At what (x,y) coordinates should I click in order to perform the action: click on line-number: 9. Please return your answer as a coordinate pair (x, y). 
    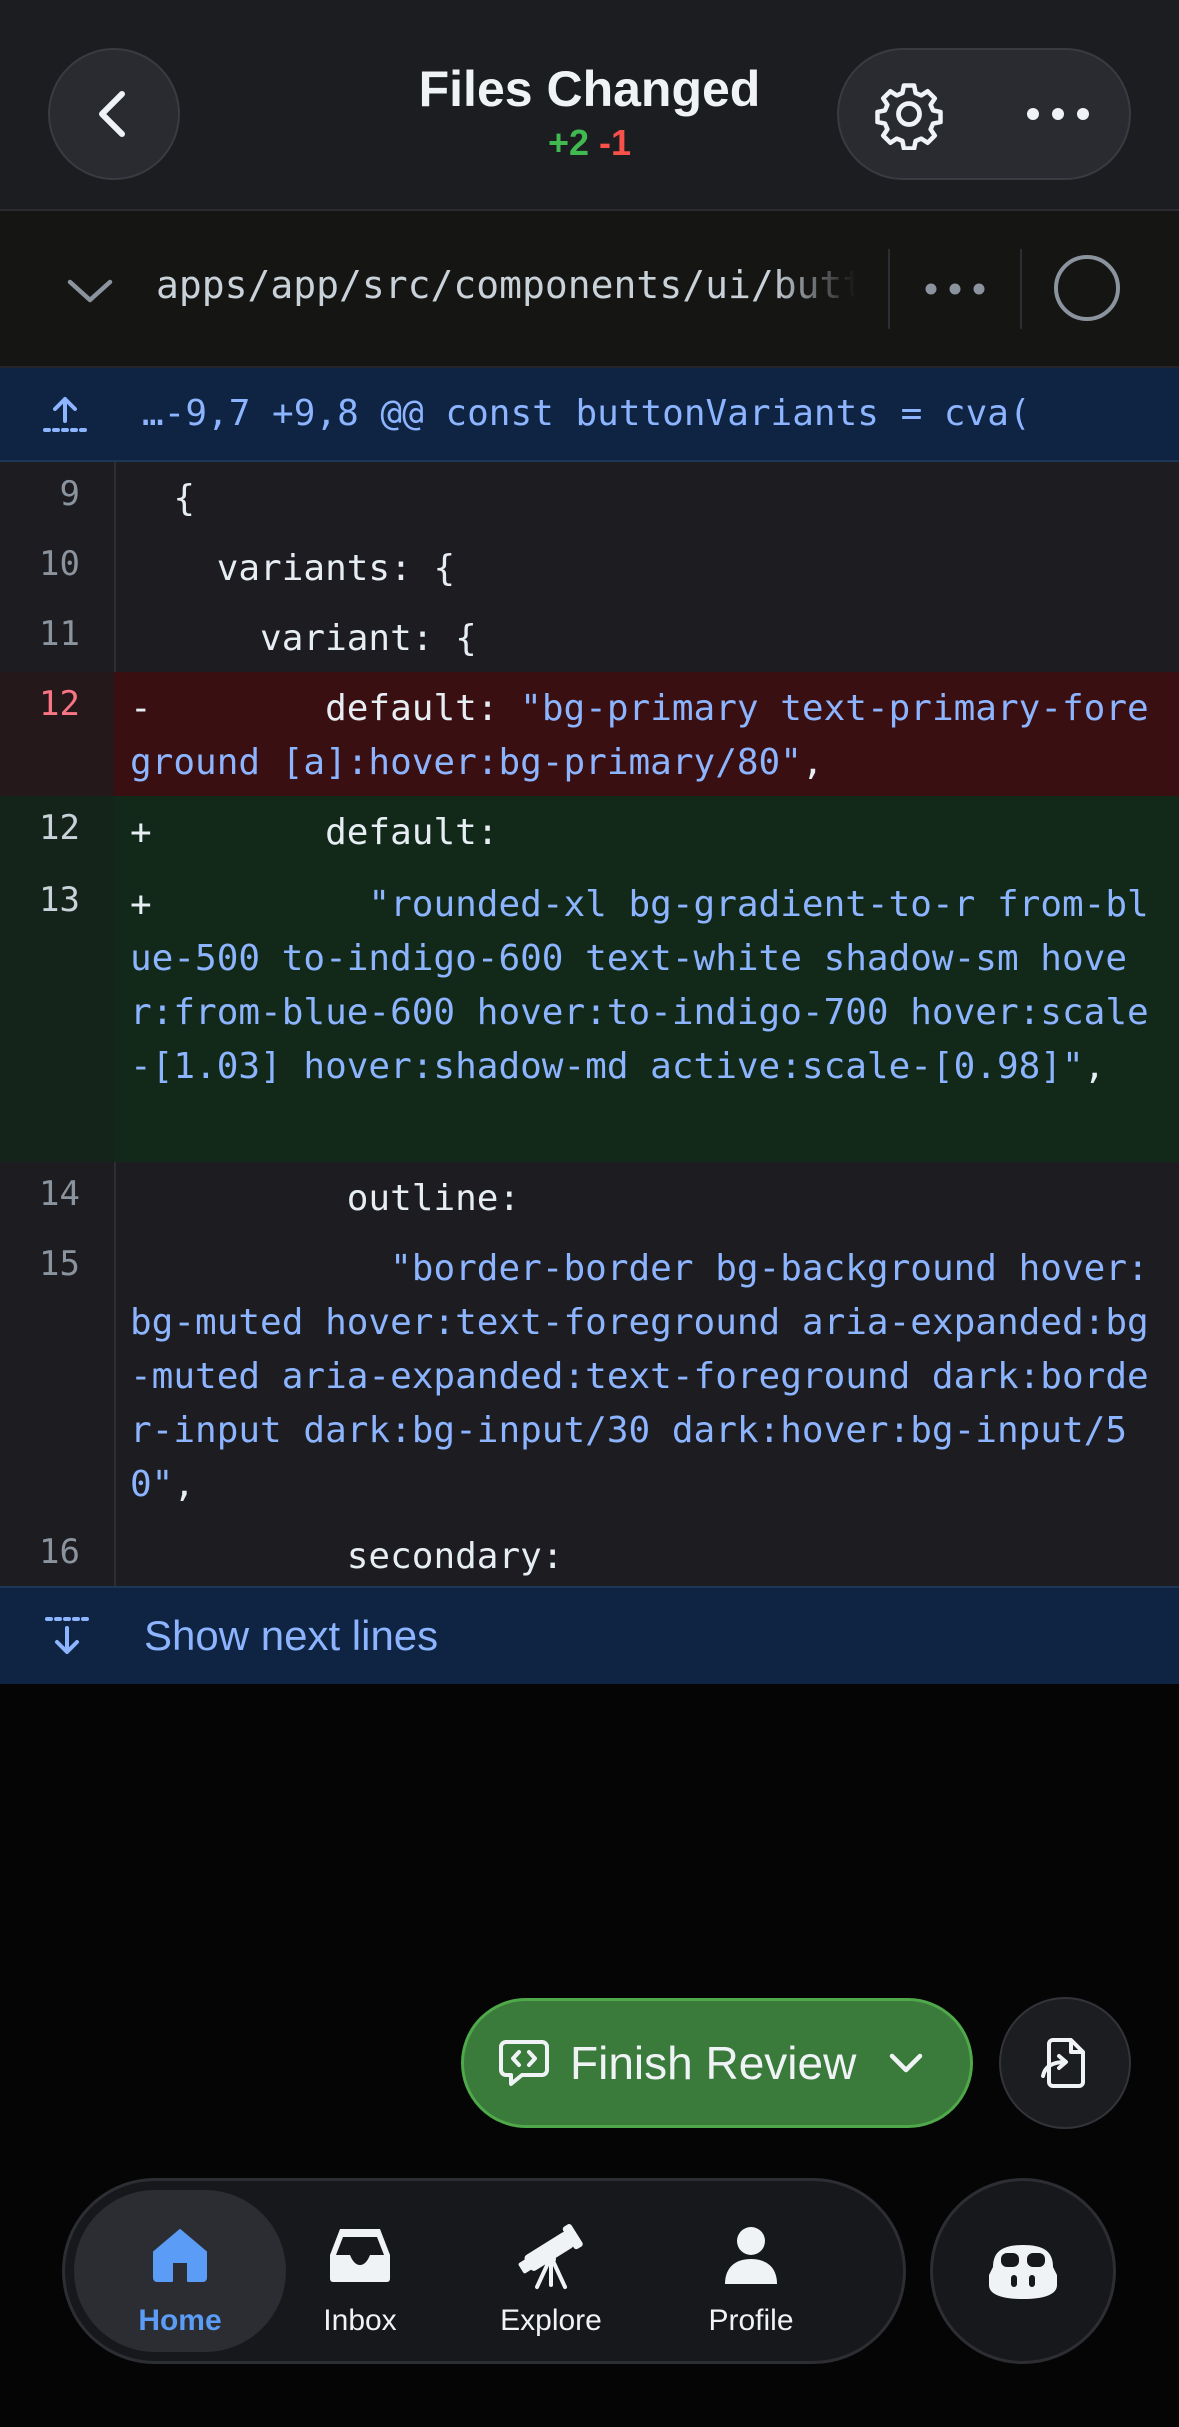
    Looking at the image, I should click on (69, 494).